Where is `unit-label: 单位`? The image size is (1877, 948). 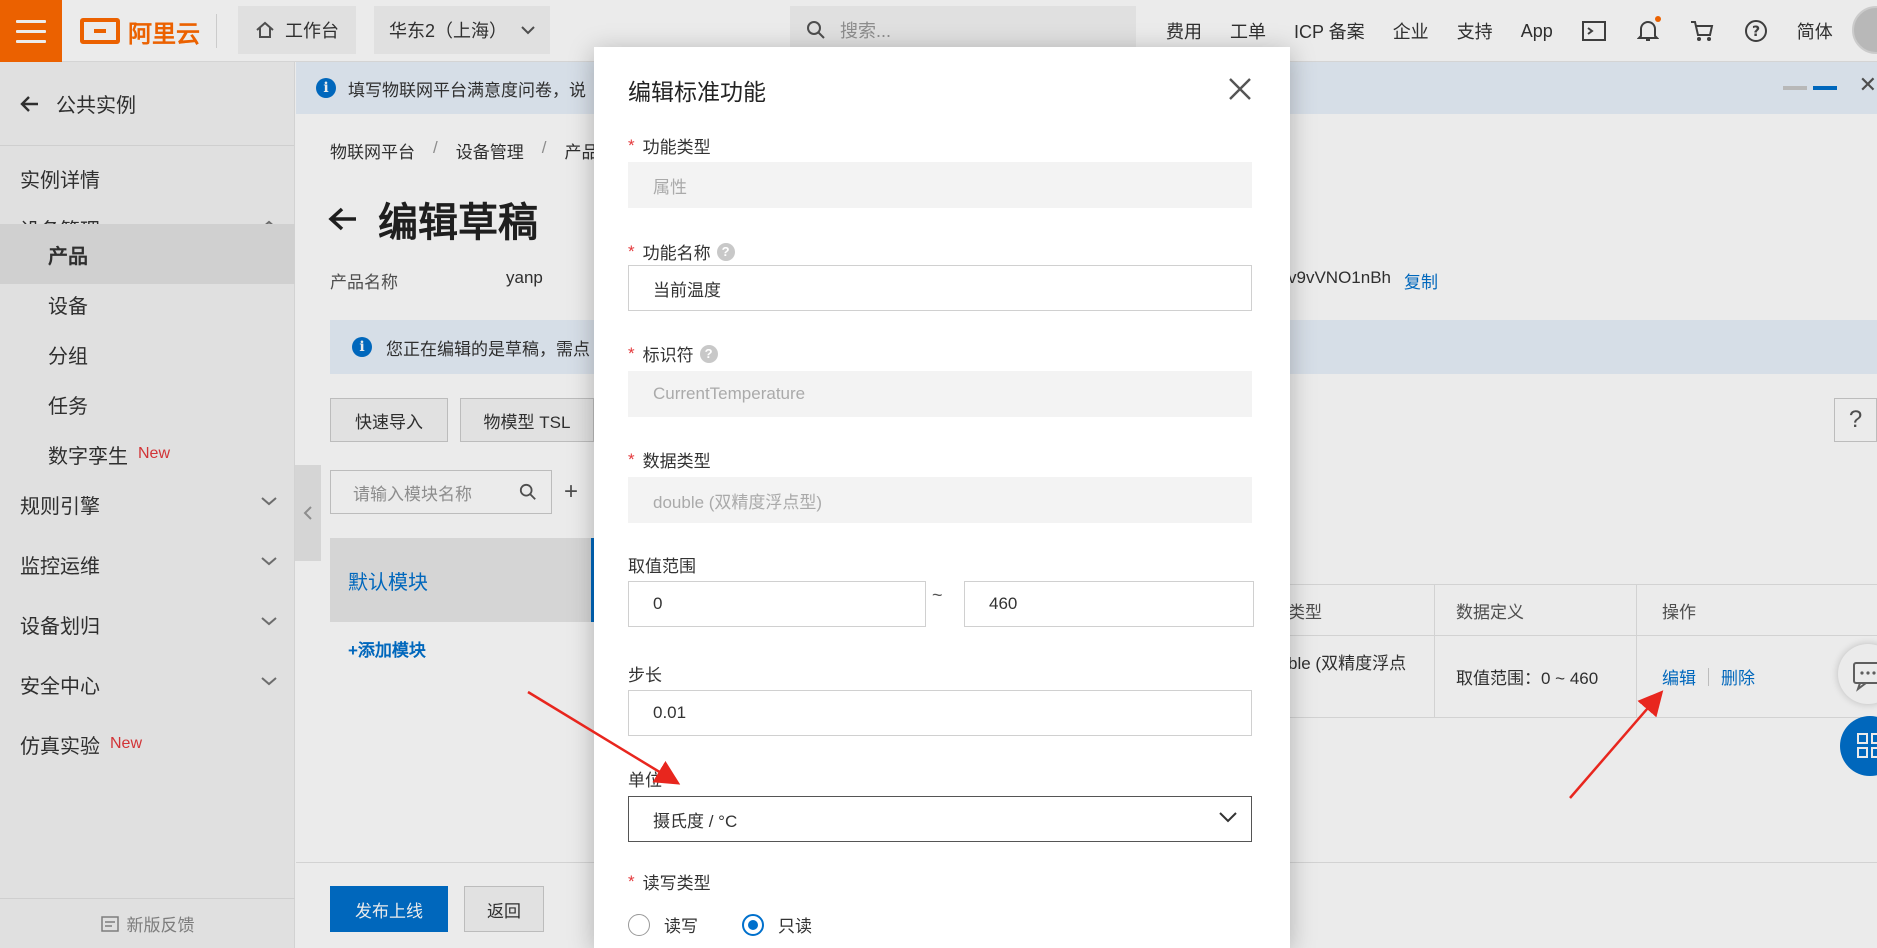 unit-label: 单位 is located at coordinates (645, 778).